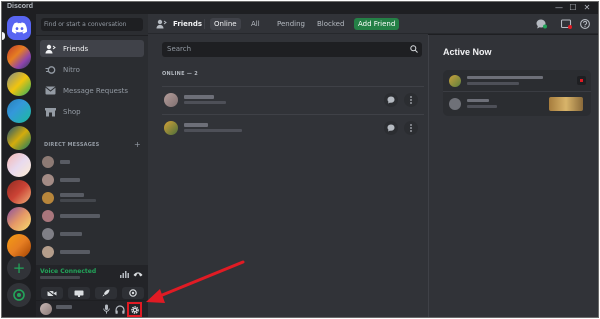 The width and height of the screenshot is (600, 319). Describe the element at coordinates (106, 309) in the screenshot. I see `microphone-button` at that location.